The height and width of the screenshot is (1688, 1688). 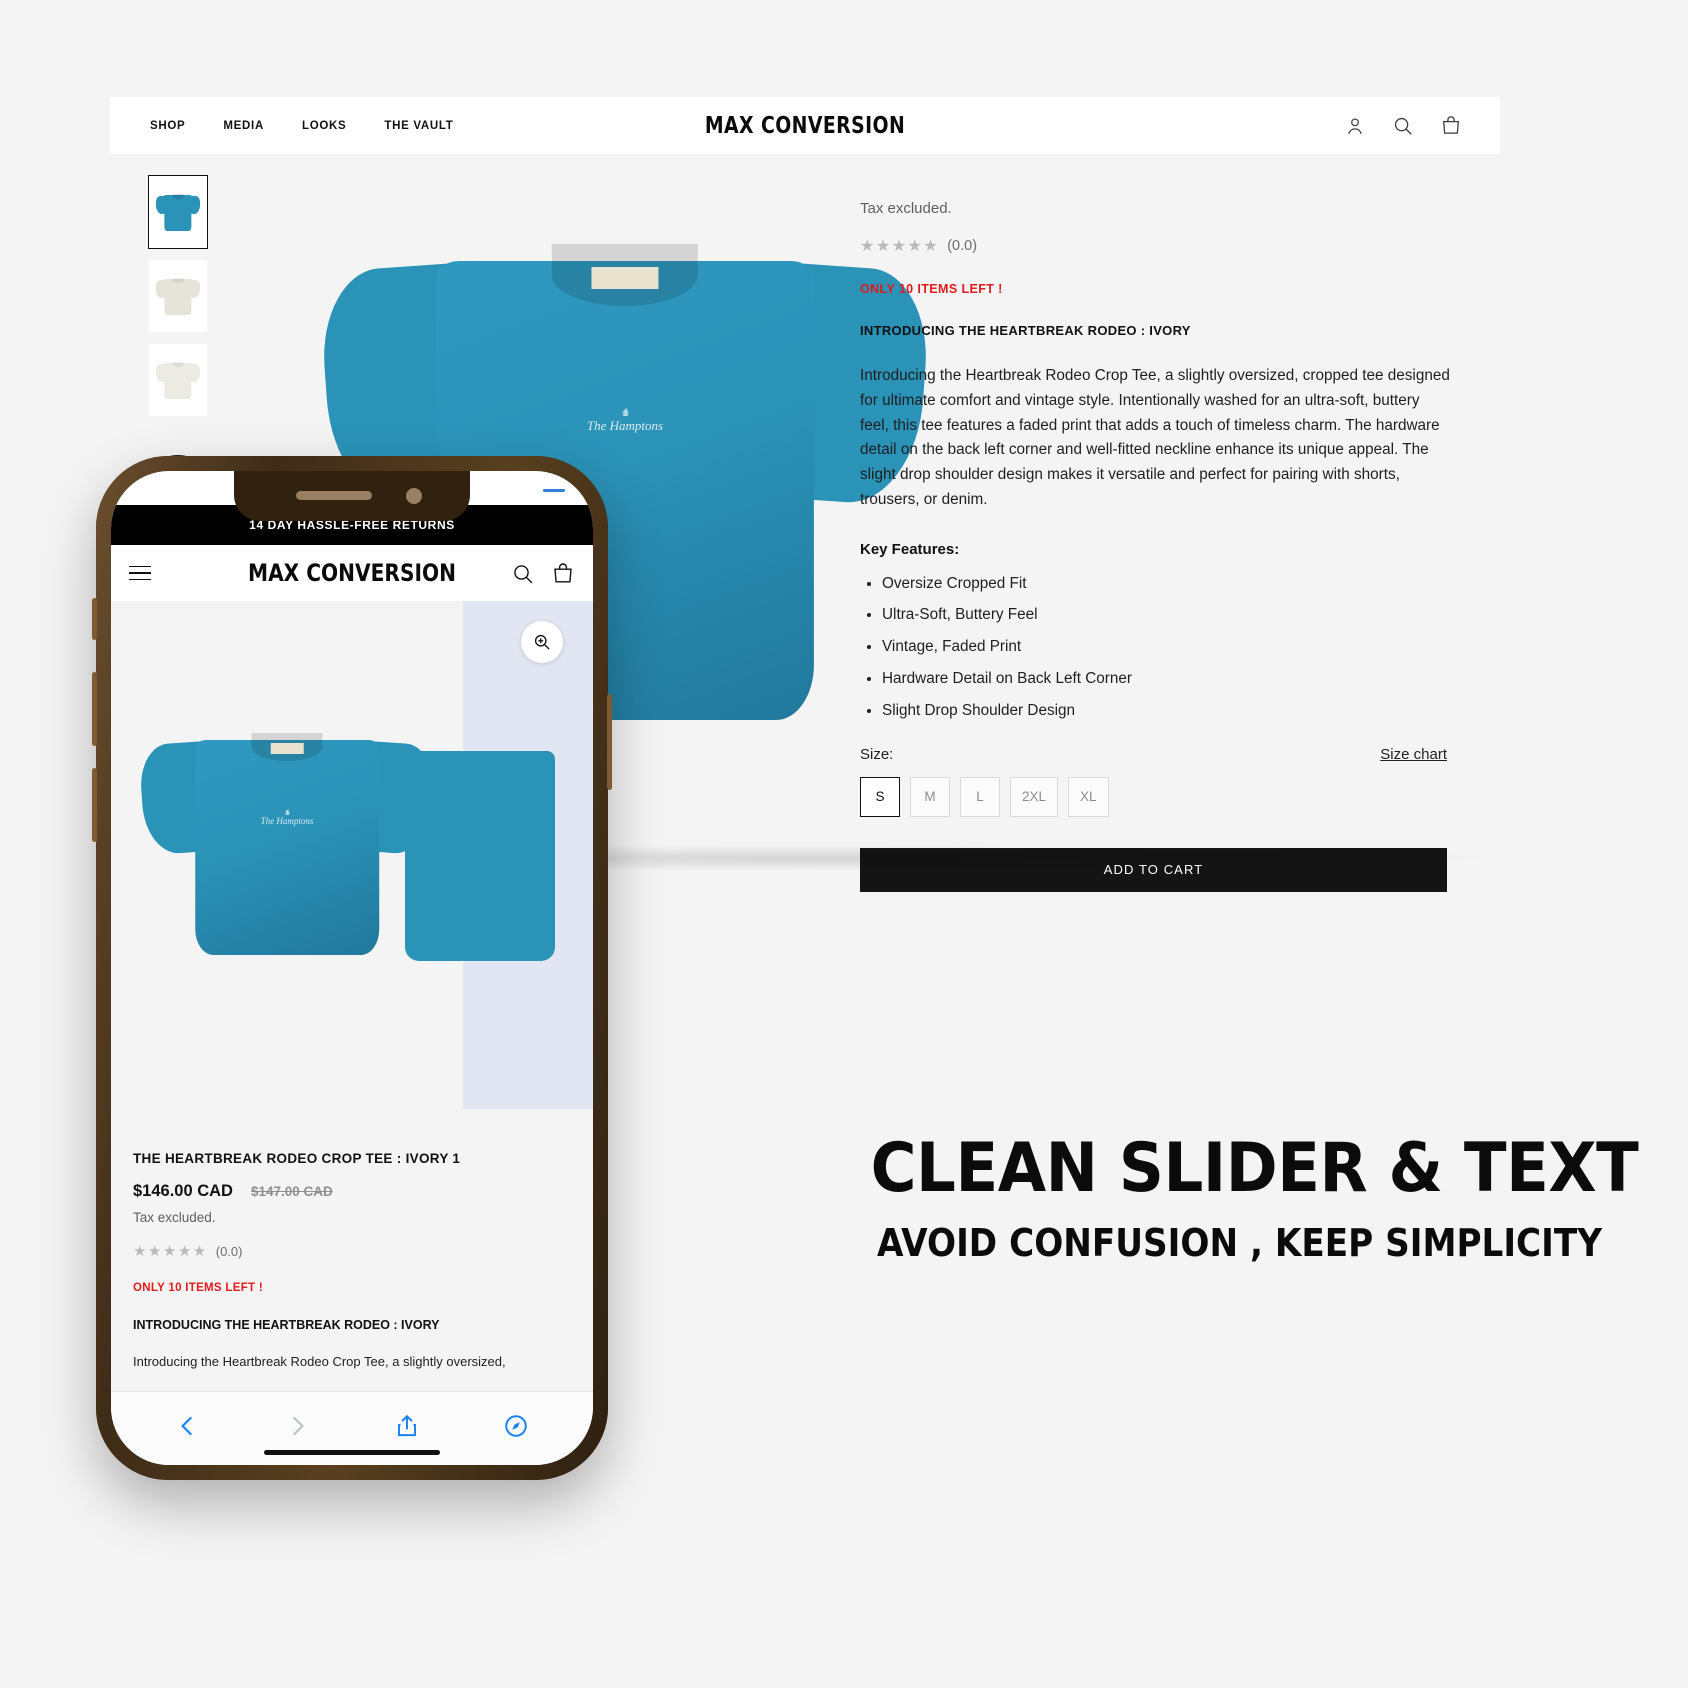 I want to click on phone-volume-up-button, so click(x=94, y=709).